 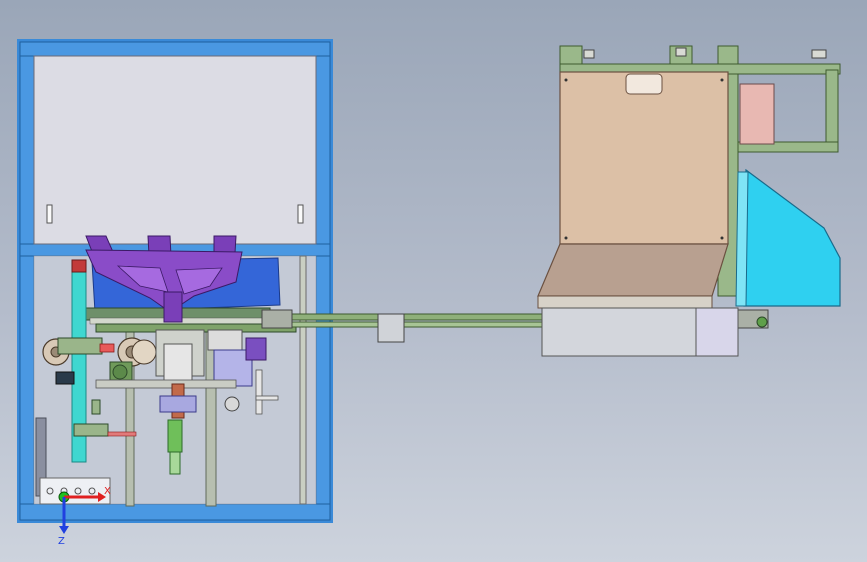 What do you see at coordinates (61, 541) in the screenshot?
I see `triad-z-label: Z` at bounding box center [61, 541].